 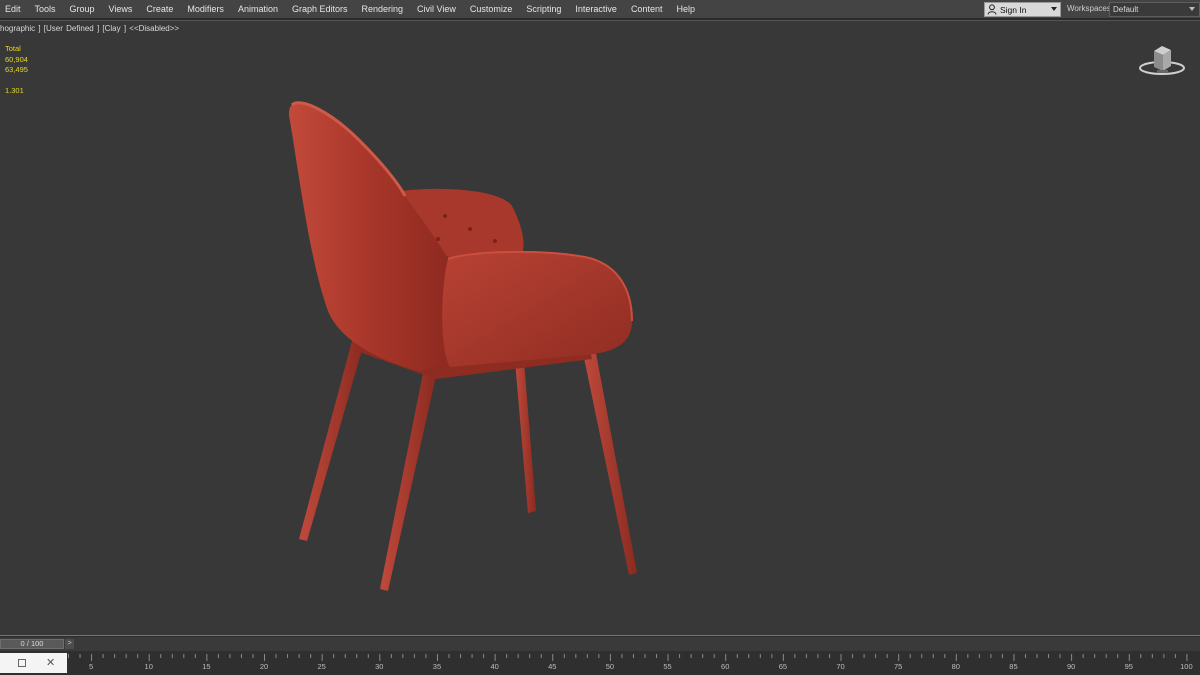 I want to click on menu-item-create: Create, so click(x=159, y=9).